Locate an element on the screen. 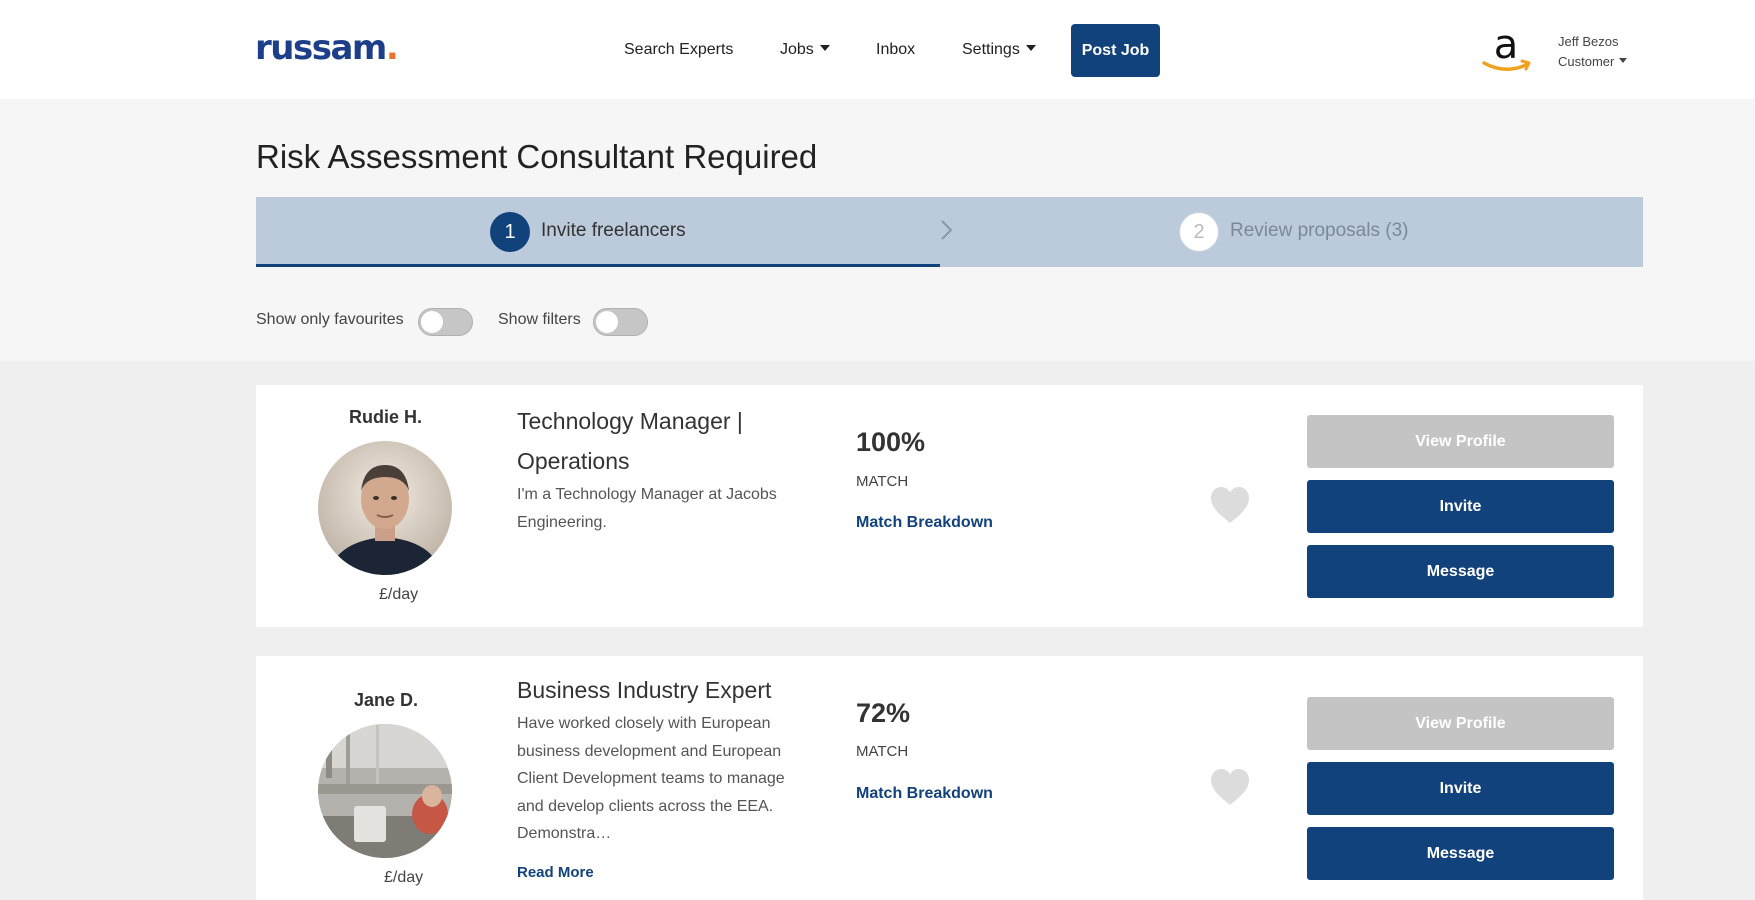  user-name: Jeff Bezos is located at coordinates (1588, 41).